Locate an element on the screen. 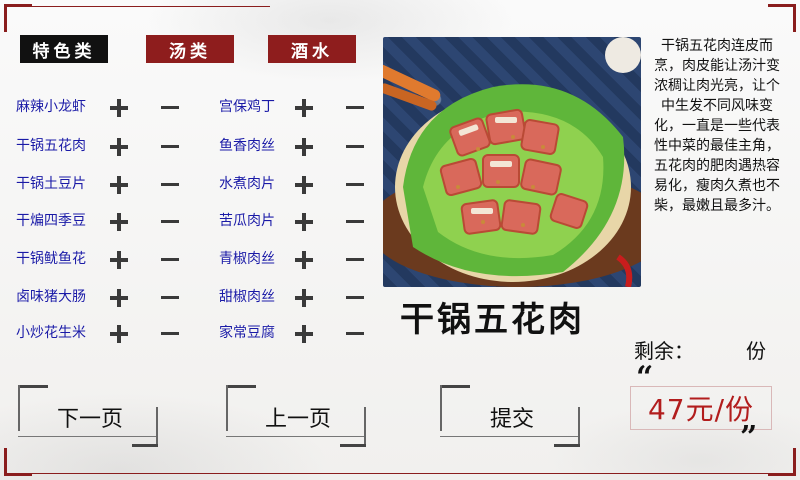 Image resolution: width=800 pixels, height=480 pixels. menu-item-name: 小炒花生米 is located at coordinates (51, 333).